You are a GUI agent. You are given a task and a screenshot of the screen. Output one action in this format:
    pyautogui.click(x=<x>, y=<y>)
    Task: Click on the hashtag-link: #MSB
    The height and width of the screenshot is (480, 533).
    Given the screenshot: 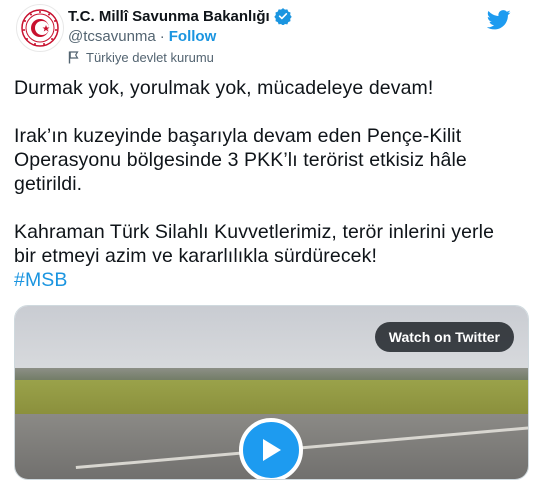 What is the action you would take?
    pyautogui.click(x=266, y=280)
    